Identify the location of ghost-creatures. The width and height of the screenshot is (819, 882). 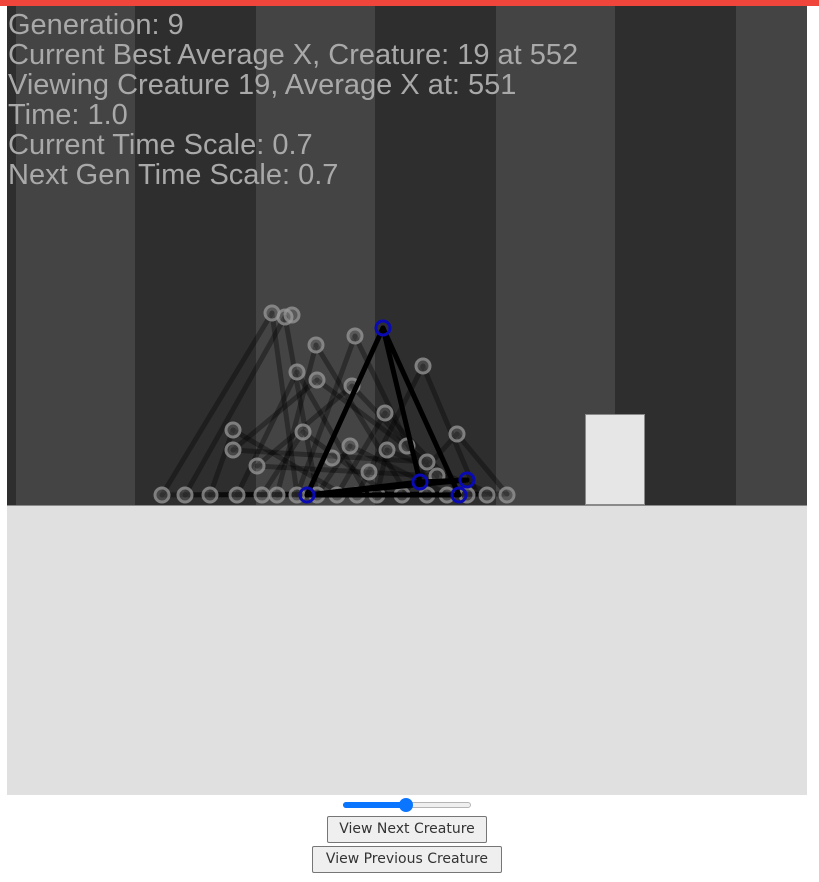
(334, 404).